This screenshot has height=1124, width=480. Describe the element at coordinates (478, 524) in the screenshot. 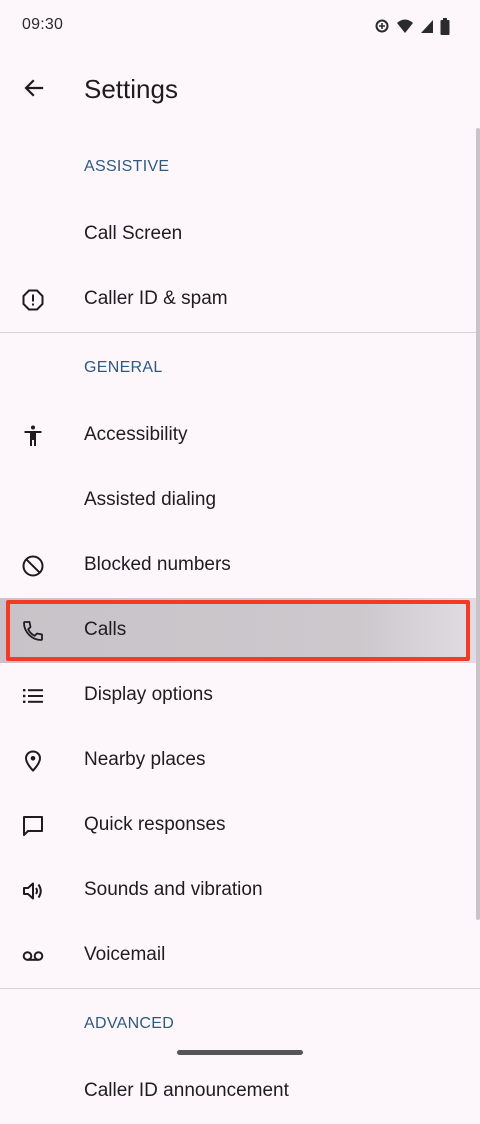

I see `scrollbar` at that location.